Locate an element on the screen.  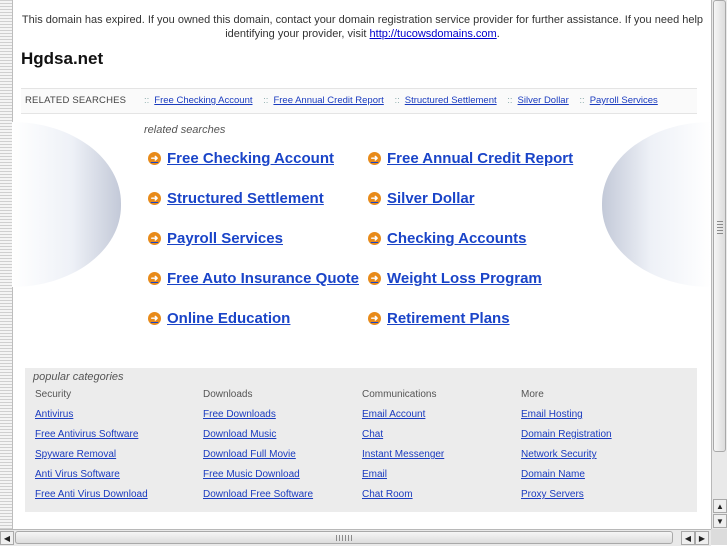
category-link: Domain Registration is located at coordinates (566, 439).